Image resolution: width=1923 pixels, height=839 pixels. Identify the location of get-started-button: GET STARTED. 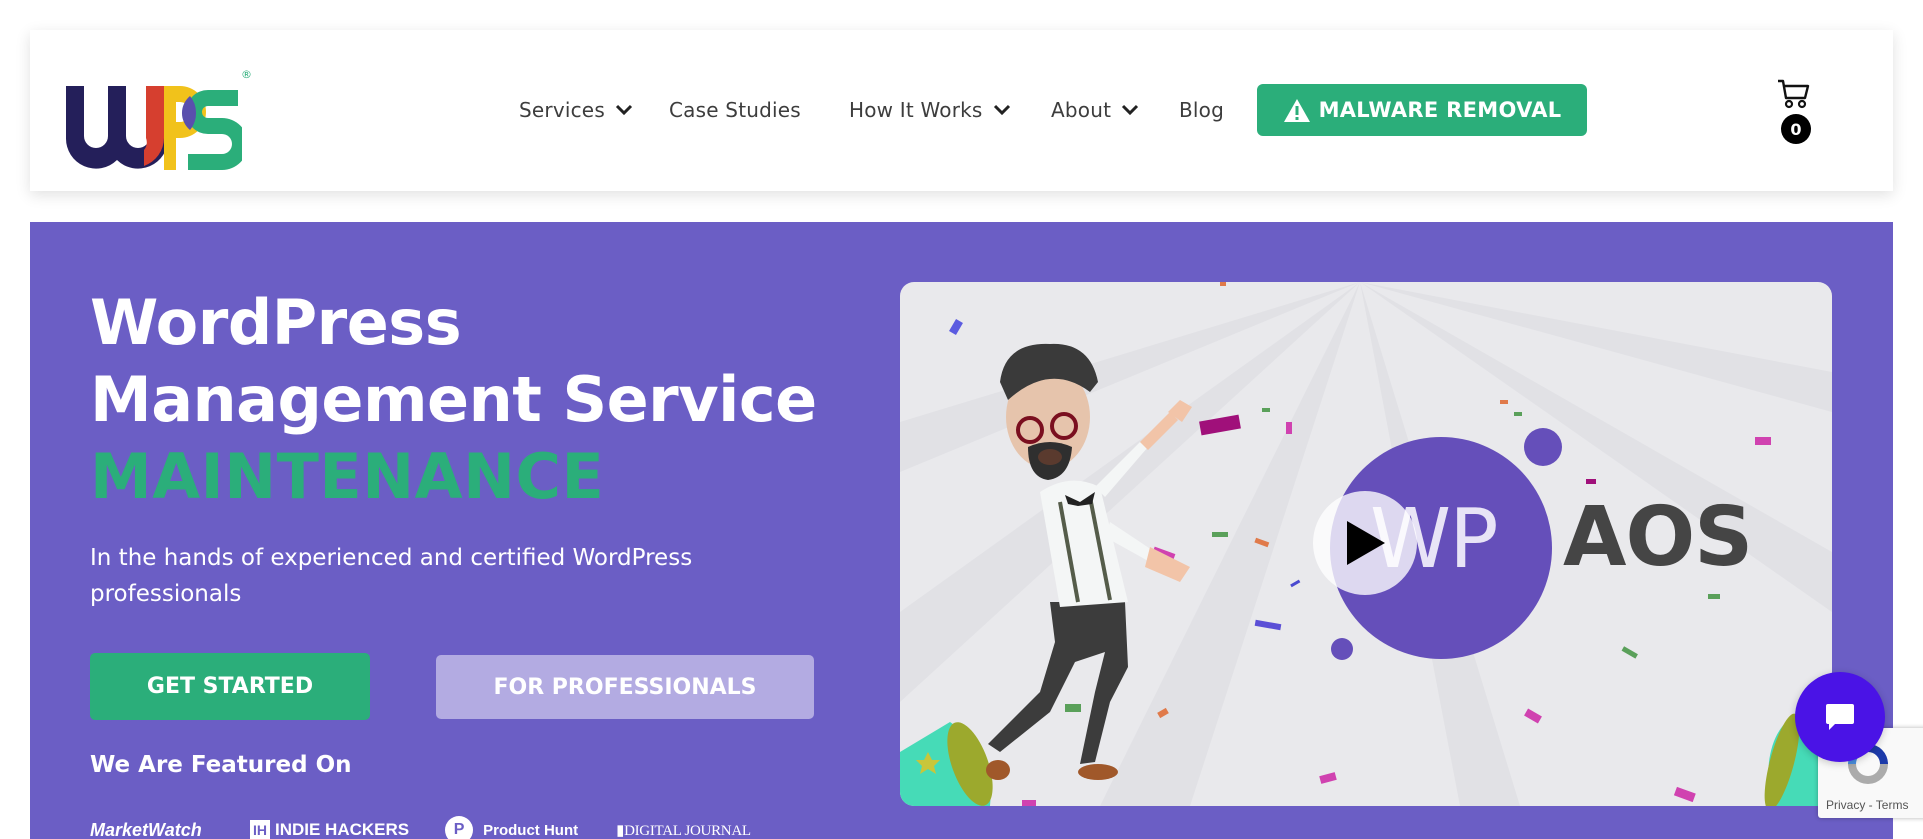
(230, 686).